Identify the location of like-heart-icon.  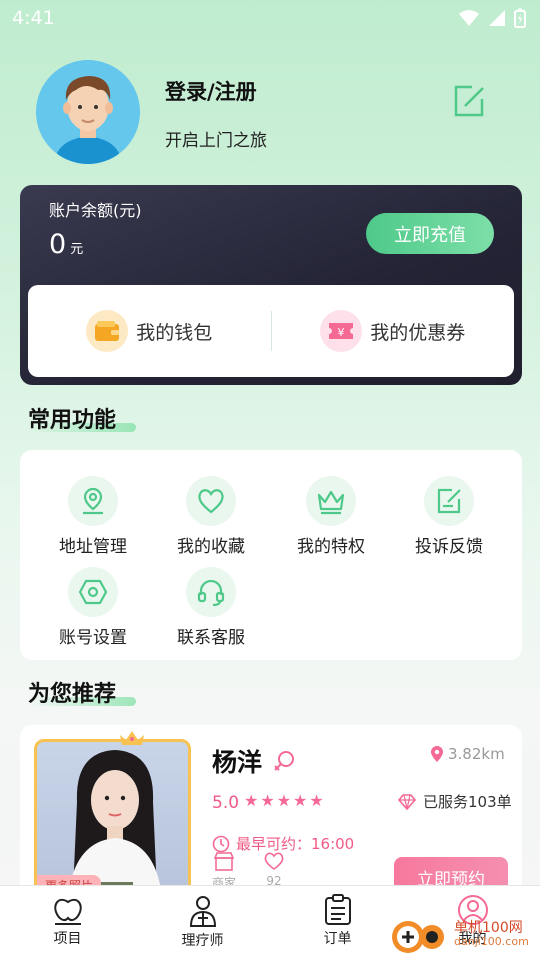
(274, 861).